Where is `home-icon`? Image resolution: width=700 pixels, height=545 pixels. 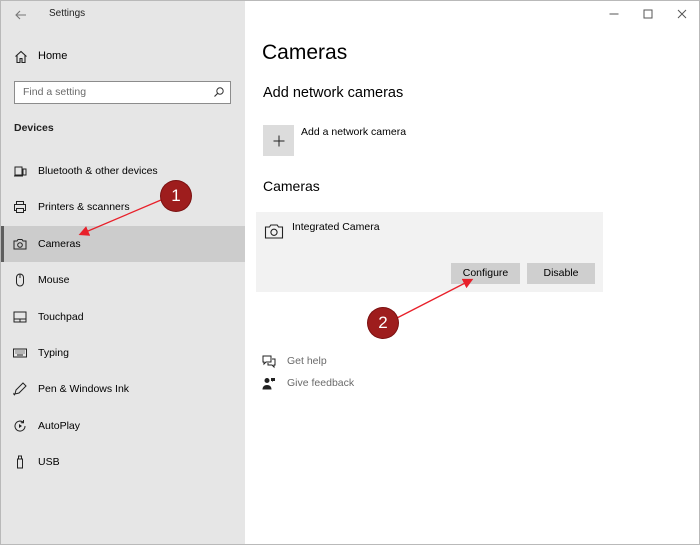 home-icon is located at coordinates (21, 57).